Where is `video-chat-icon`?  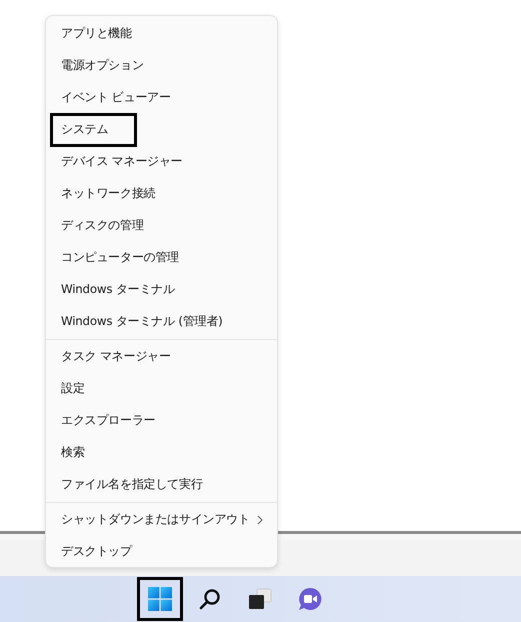
video-chat-icon is located at coordinates (310, 599).